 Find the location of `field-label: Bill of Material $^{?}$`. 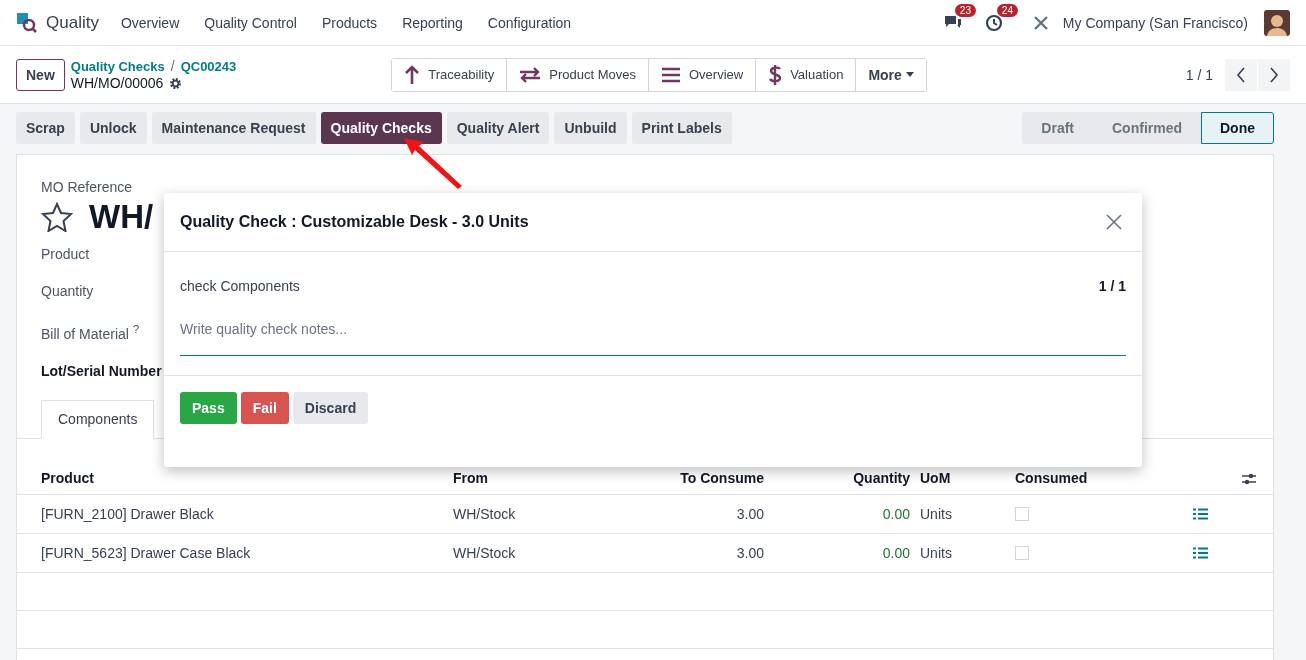

field-label: Bill of Material $^{?}$ is located at coordinates (90, 332).